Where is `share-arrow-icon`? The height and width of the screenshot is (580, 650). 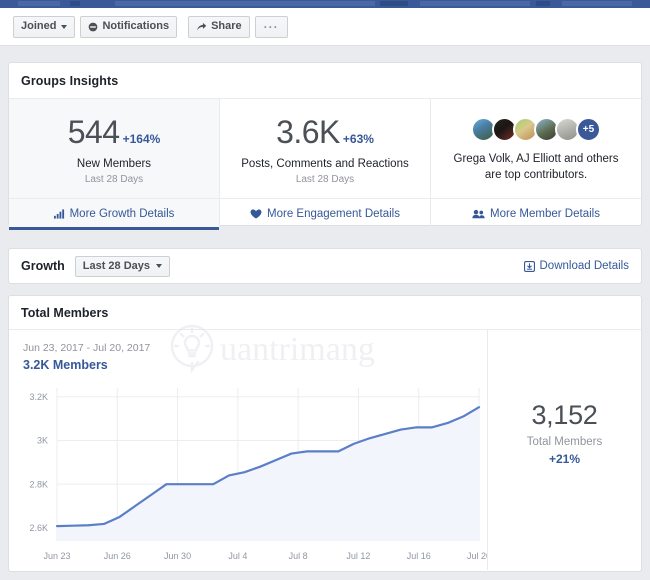
share-arrow-icon is located at coordinates (201, 27).